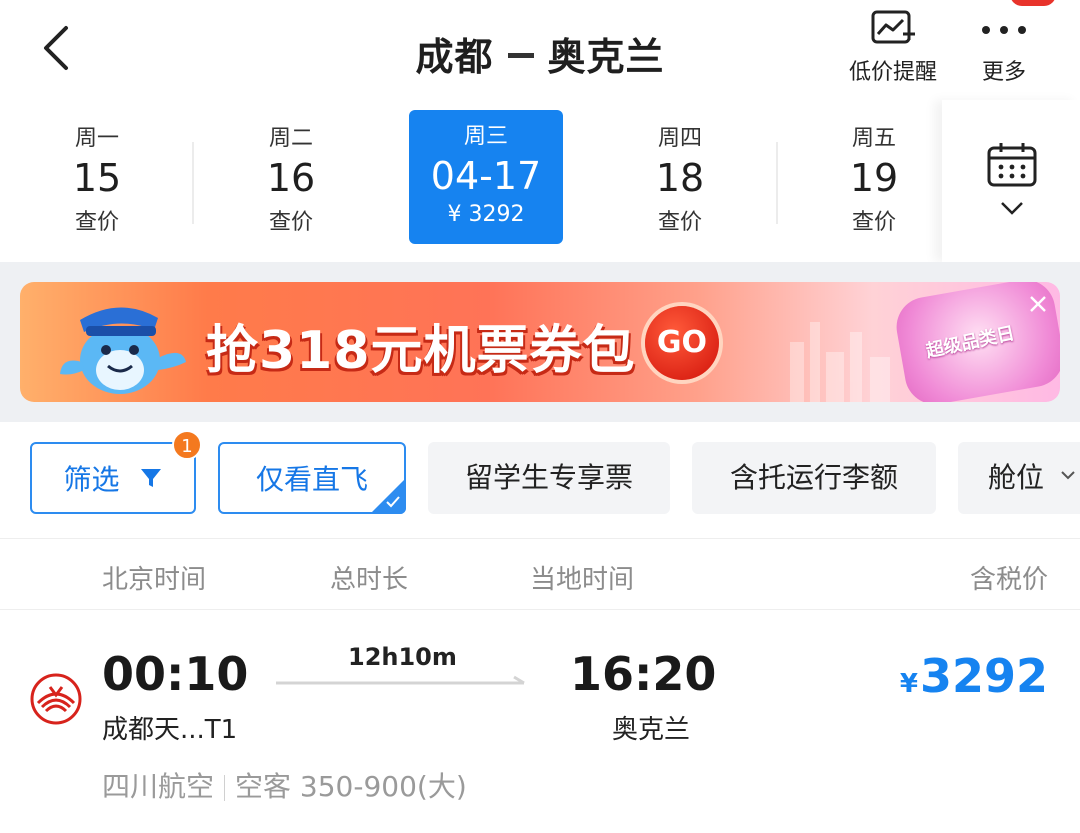 The image size is (1080, 833). I want to click on more-label: 更多, so click(1003, 72).